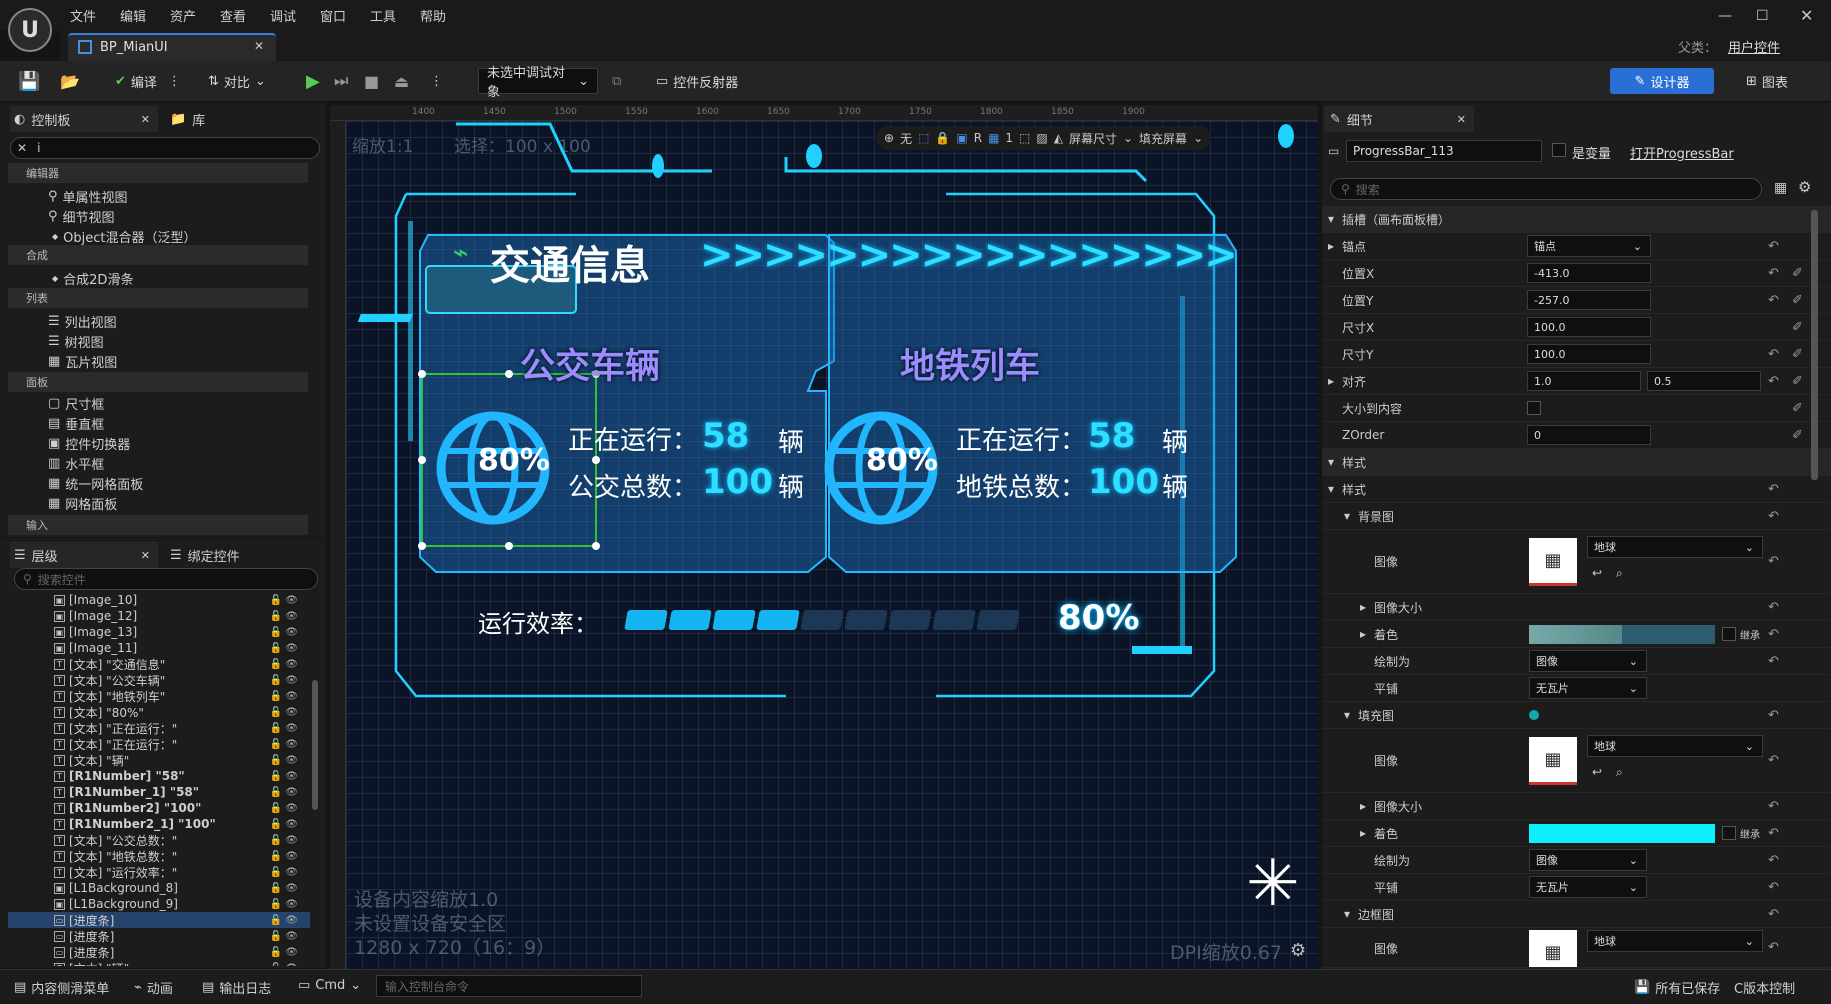 This screenshot has width=1831, height=1004. I want to click on palette-item-object-mixer: ◆ Object混合器（泛型）, so click(124, 236).